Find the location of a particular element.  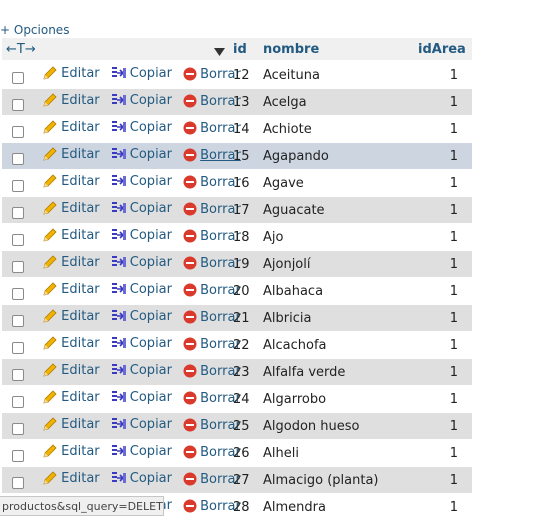

column-arrows-icon: ←T→ is located at coordinates (21, 49).